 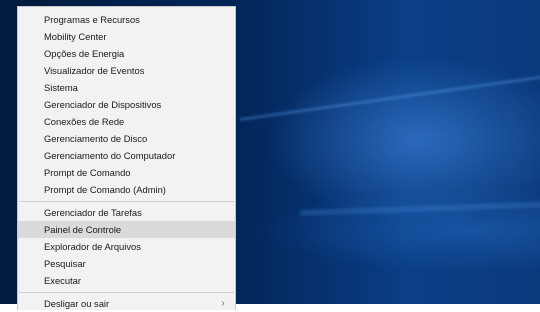 I want to click on menu-item-control-panel: Painel de Controle, so click(x=126, y=229).